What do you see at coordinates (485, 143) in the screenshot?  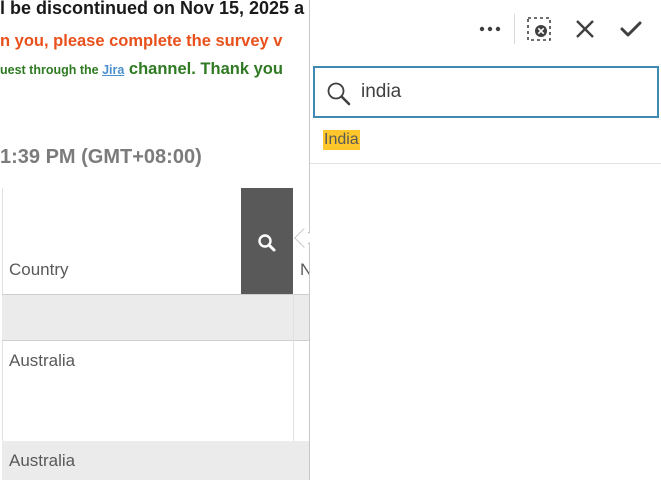 I see `list-item: India` at bounding box center [485, 143].